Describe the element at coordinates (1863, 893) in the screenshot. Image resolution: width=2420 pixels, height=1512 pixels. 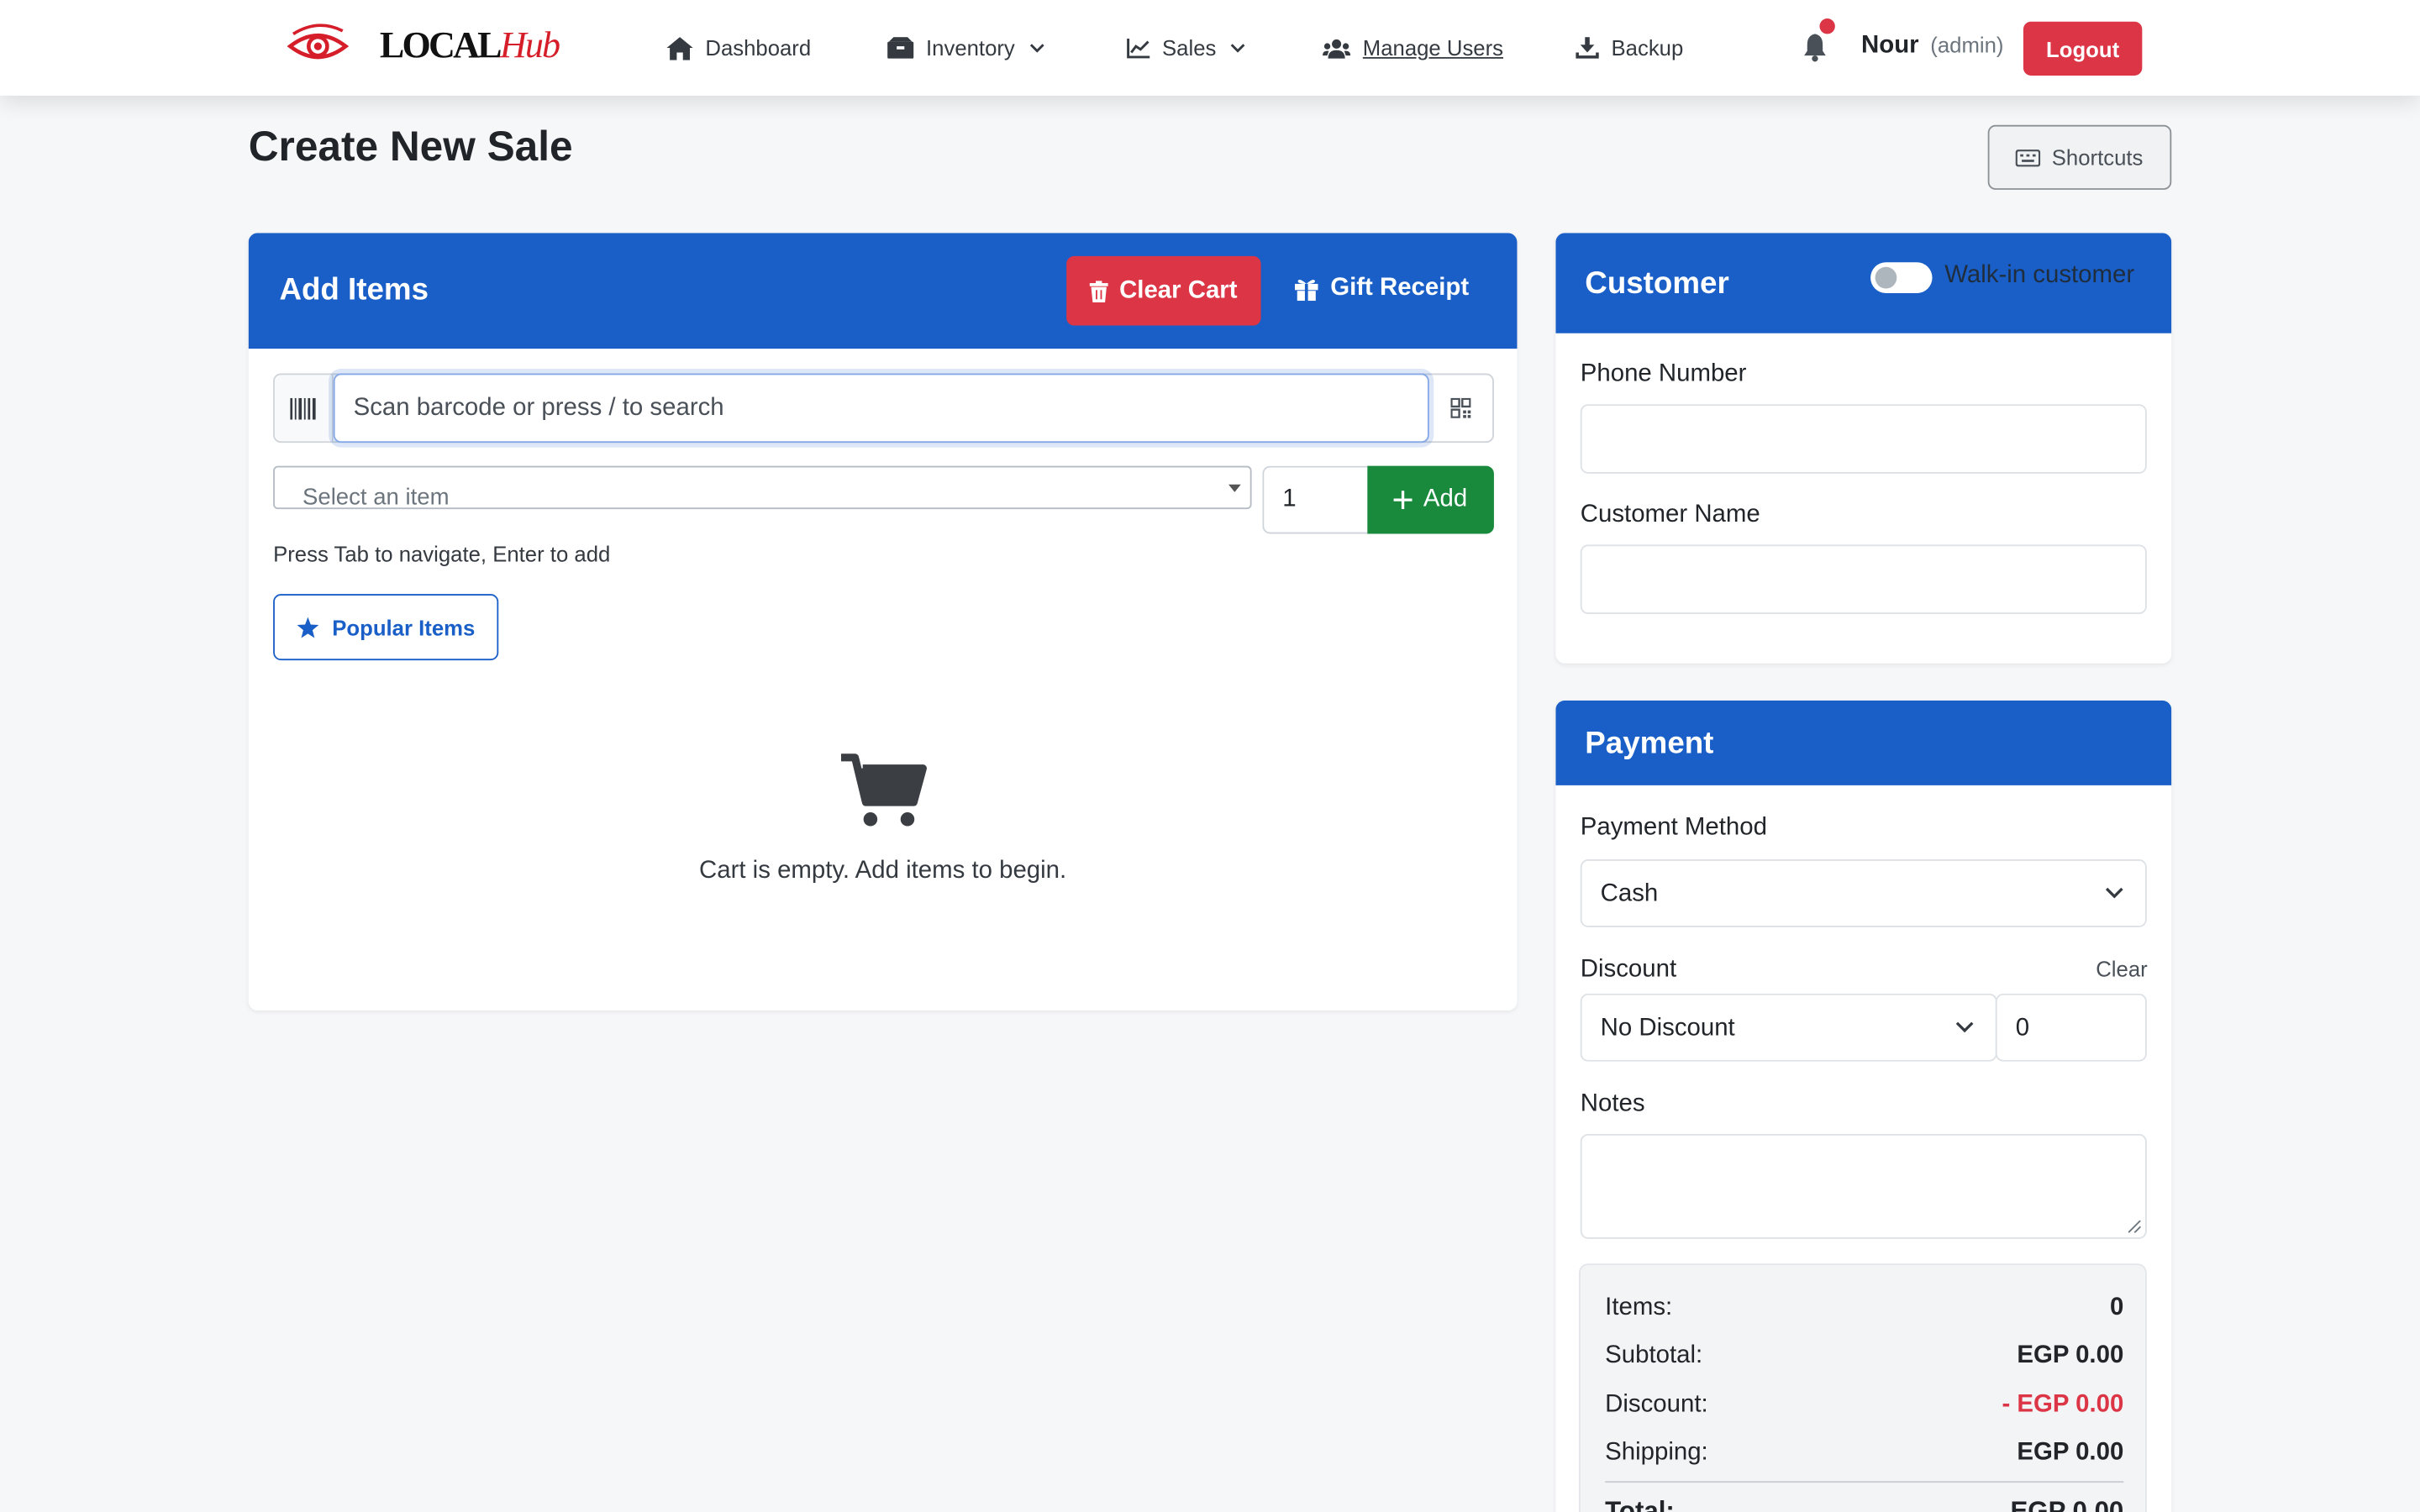
I see `payment-method-select: Cash` at that location.